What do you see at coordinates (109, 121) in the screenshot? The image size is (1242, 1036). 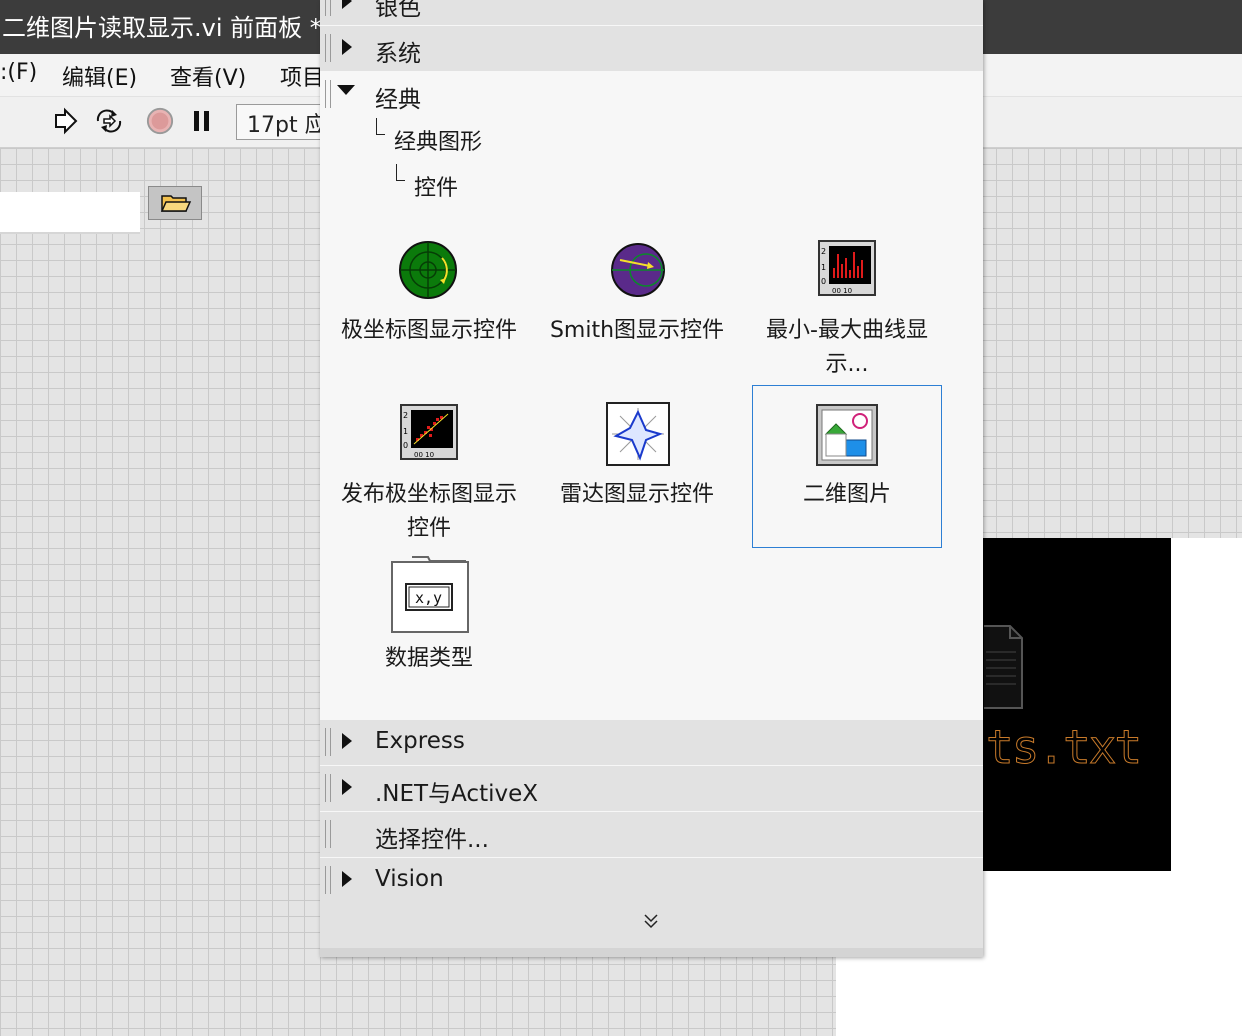 I see `run-continuously-icon` at bounding box center [109, 121].